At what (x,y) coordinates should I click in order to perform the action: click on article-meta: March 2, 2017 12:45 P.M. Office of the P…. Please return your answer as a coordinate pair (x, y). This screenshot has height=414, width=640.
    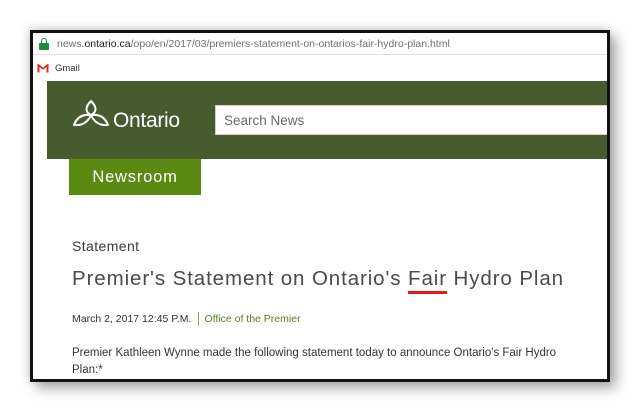
    Looking at the image, I should click on (186, 319).